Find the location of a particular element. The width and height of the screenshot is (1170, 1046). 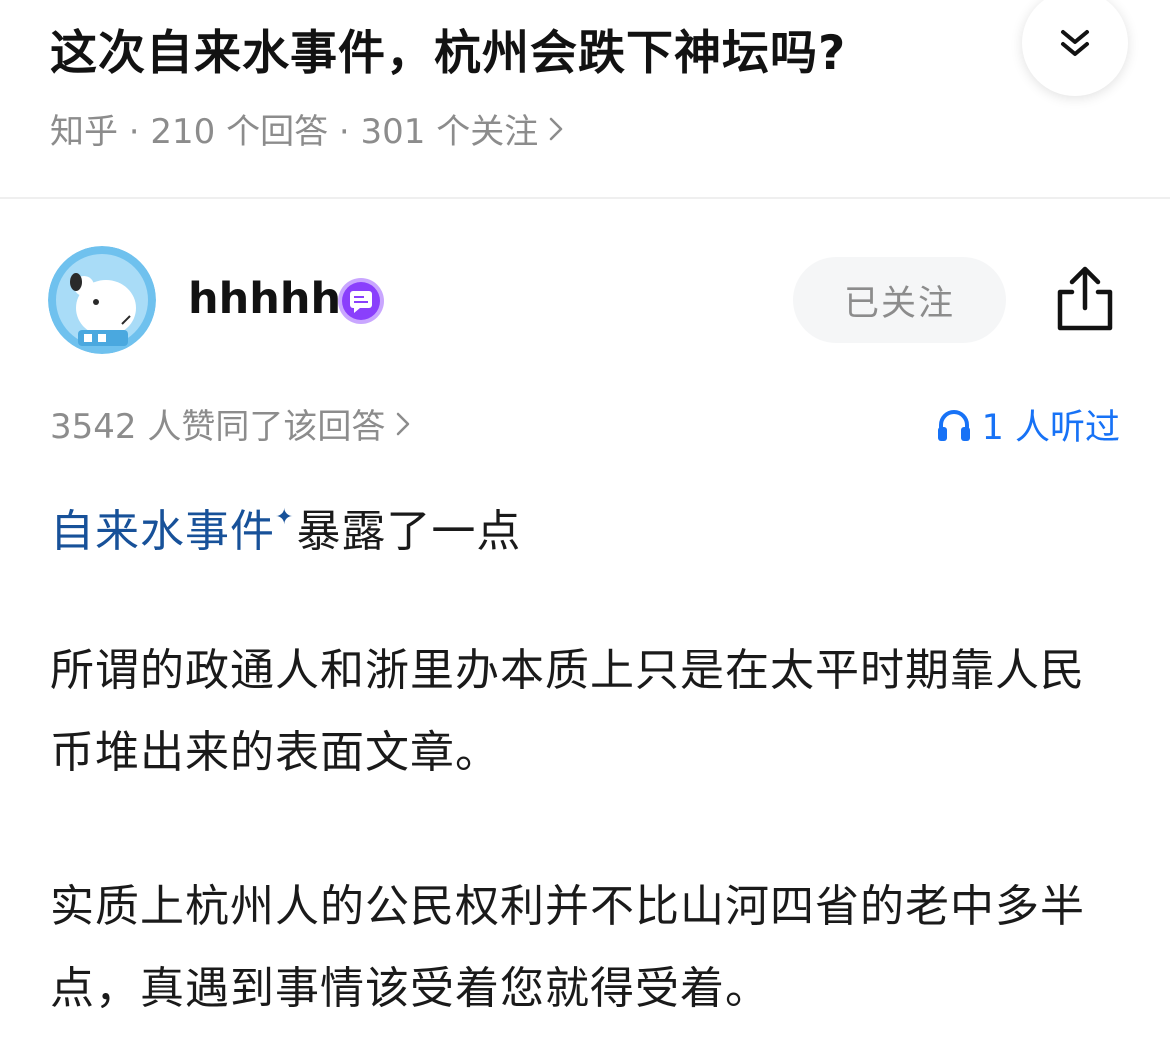

question-meta-text: 知乎 · 210 个回答 · 301 个关注 is located at coordinates (294, 132).